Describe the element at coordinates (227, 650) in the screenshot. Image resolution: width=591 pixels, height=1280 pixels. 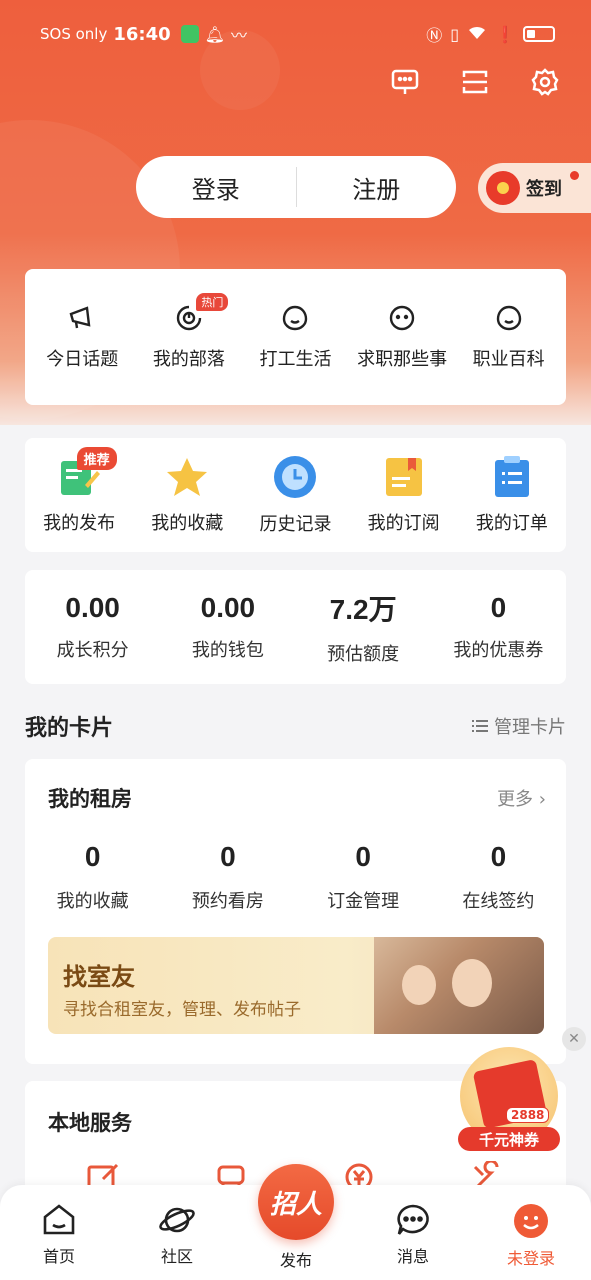
I see `stat-label: 我的钱包` at that location.